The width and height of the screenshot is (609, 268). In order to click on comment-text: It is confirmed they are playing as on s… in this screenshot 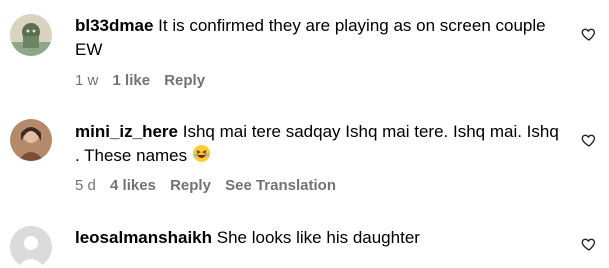, I will do `click(352, 25)`.